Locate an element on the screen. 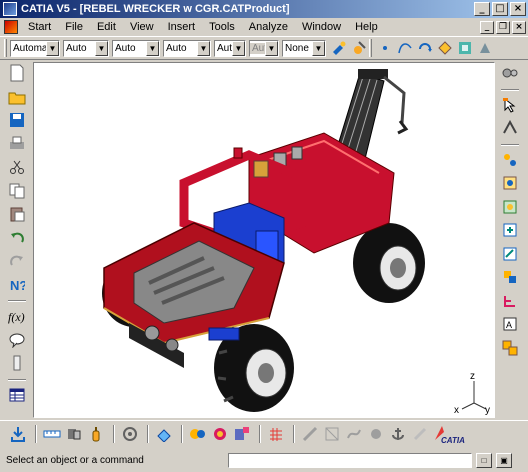  table-icon is located at coordinates (17, 395).